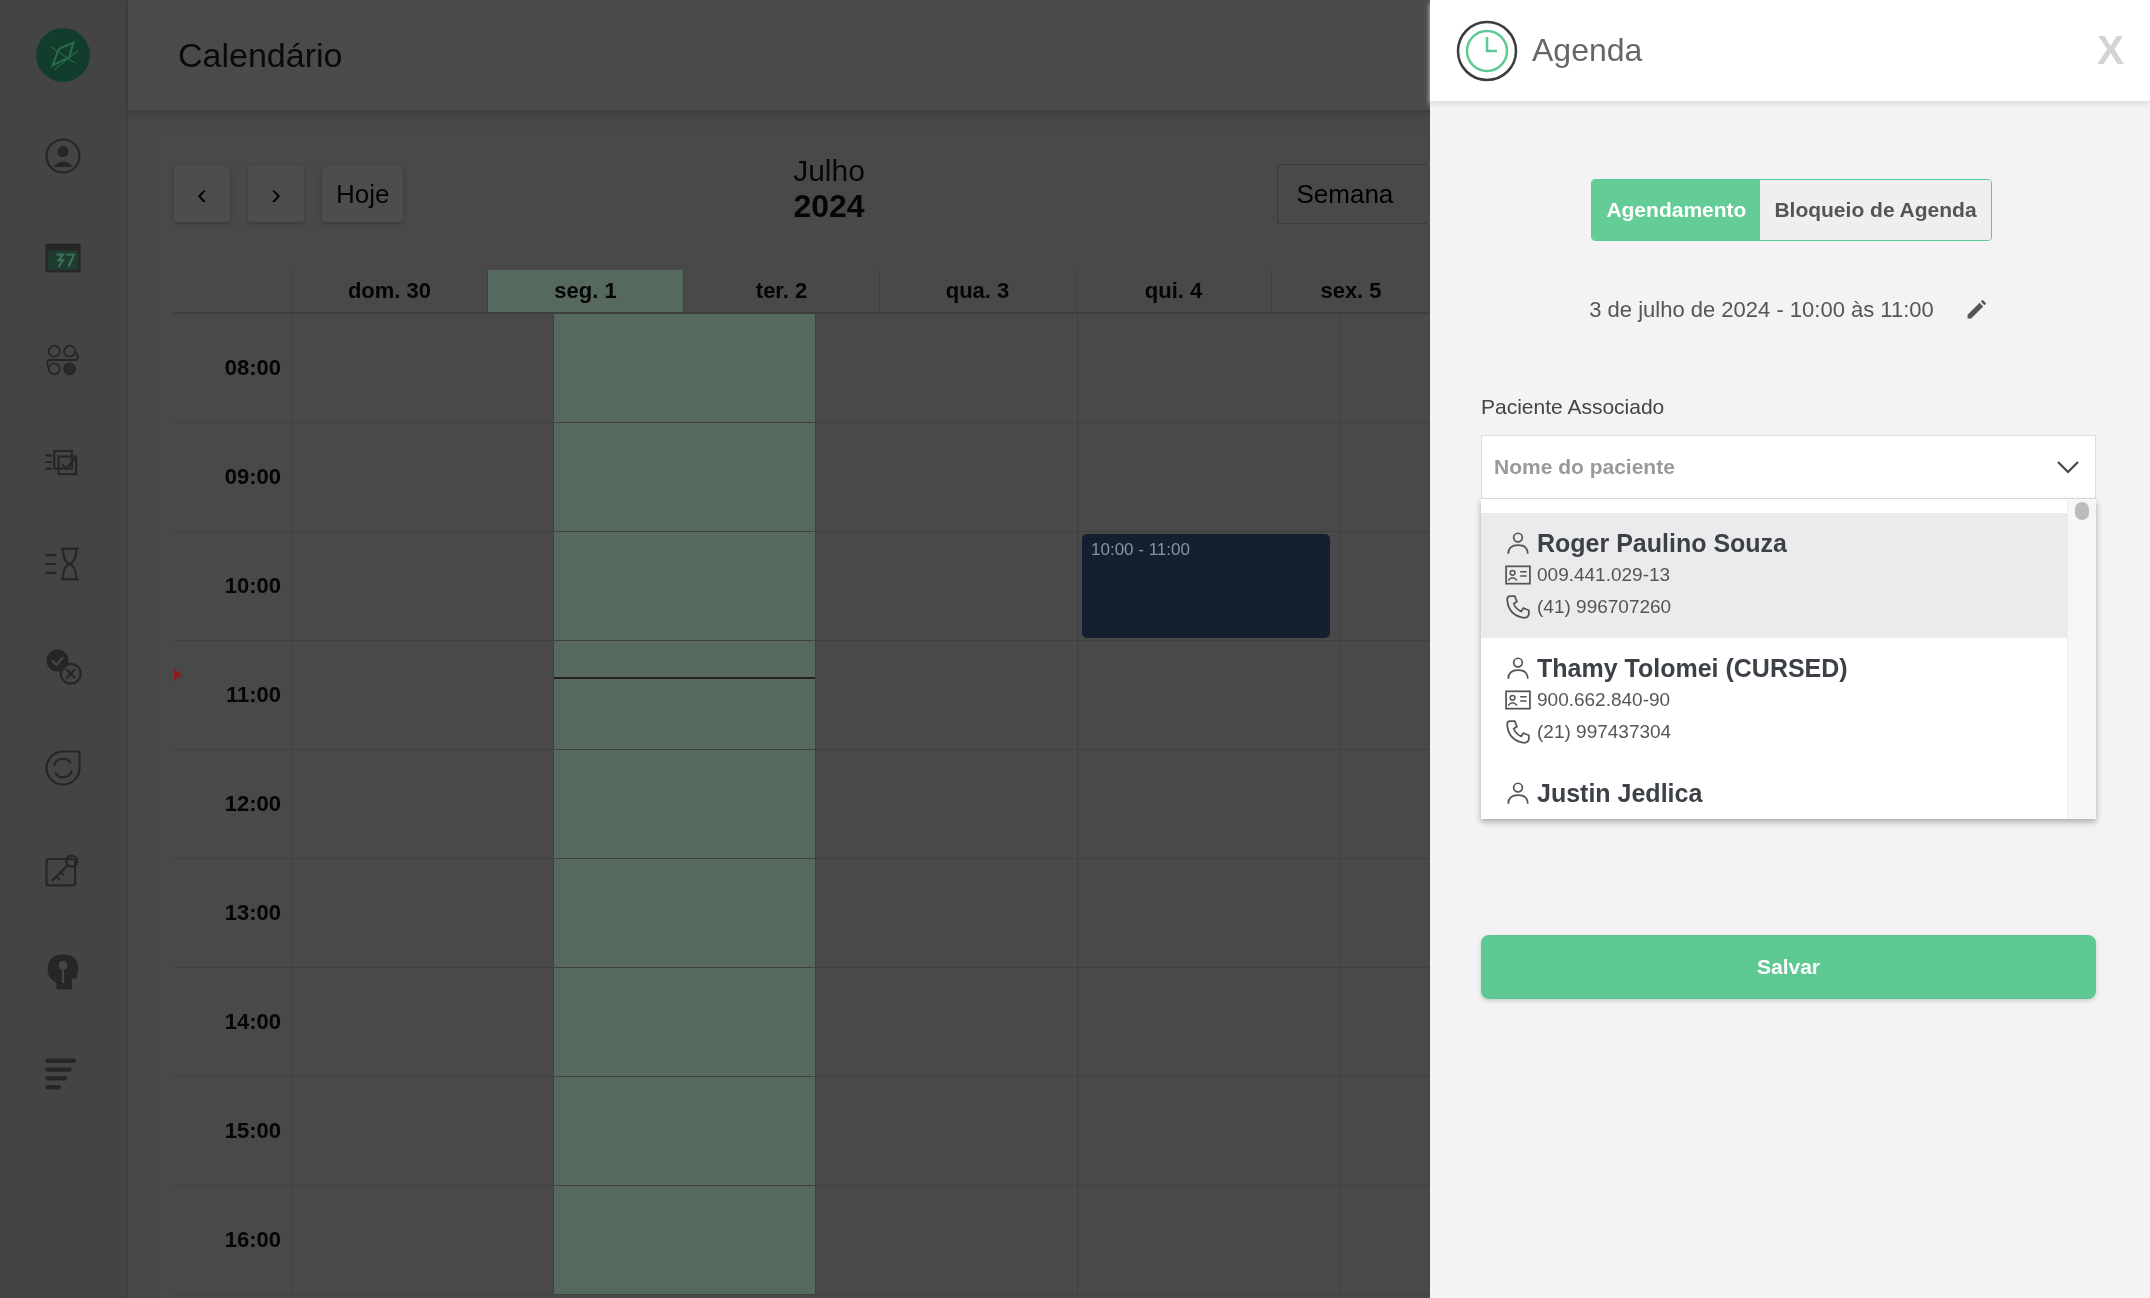  Describe the element at coordinates (1676, 210) in the screenshot. I see `tab: Agendamento` at that location.